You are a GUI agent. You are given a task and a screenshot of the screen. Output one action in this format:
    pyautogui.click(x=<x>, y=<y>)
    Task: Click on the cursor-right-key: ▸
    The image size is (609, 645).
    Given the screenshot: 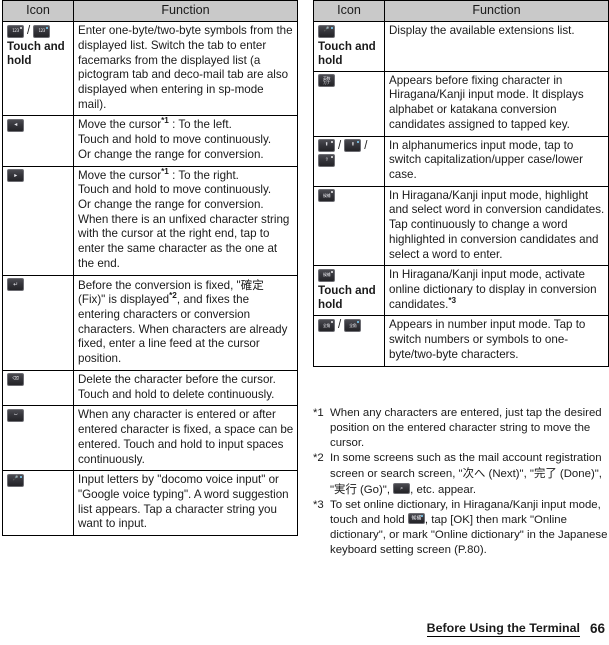 What is the action you would take?
    pyautogui.click(x=15, y=176)
    